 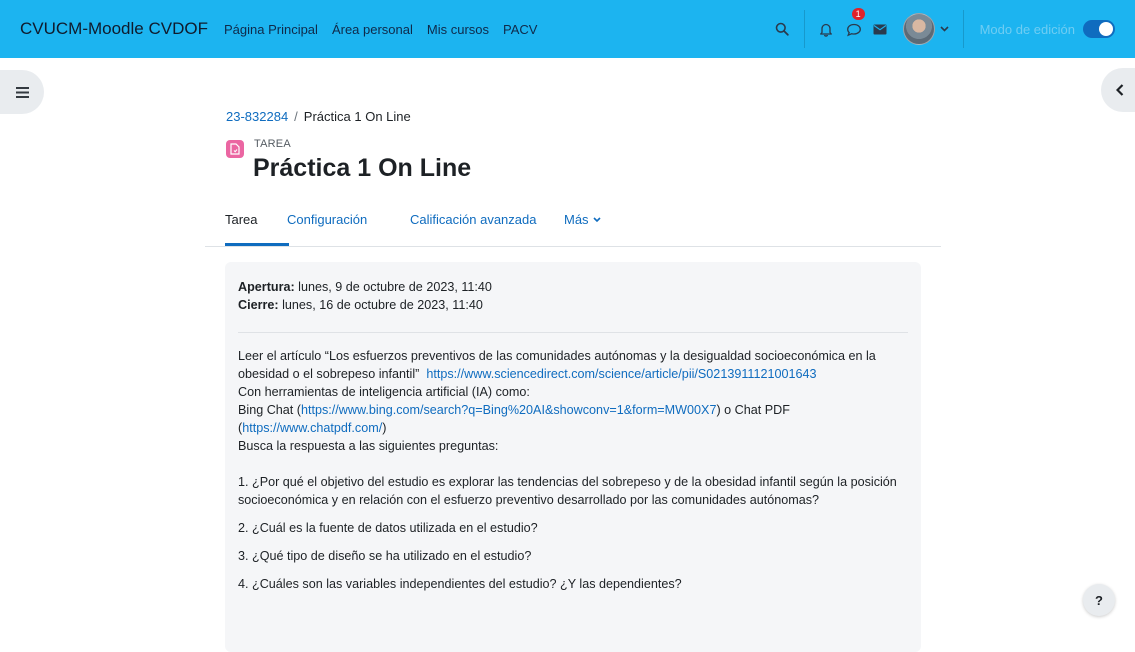 What do you see at coordinates (1099, 600) in the screenshot?
I see `help-button: ?` at bounding box center [1099, 600].